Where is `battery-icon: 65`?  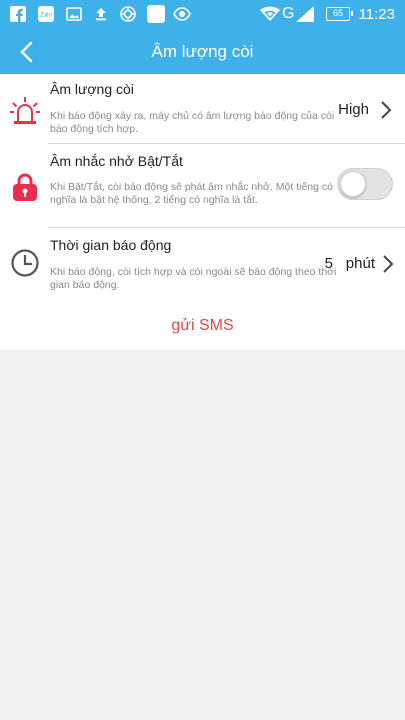 battery-icon: 65 is located at coordinates (339, 14).